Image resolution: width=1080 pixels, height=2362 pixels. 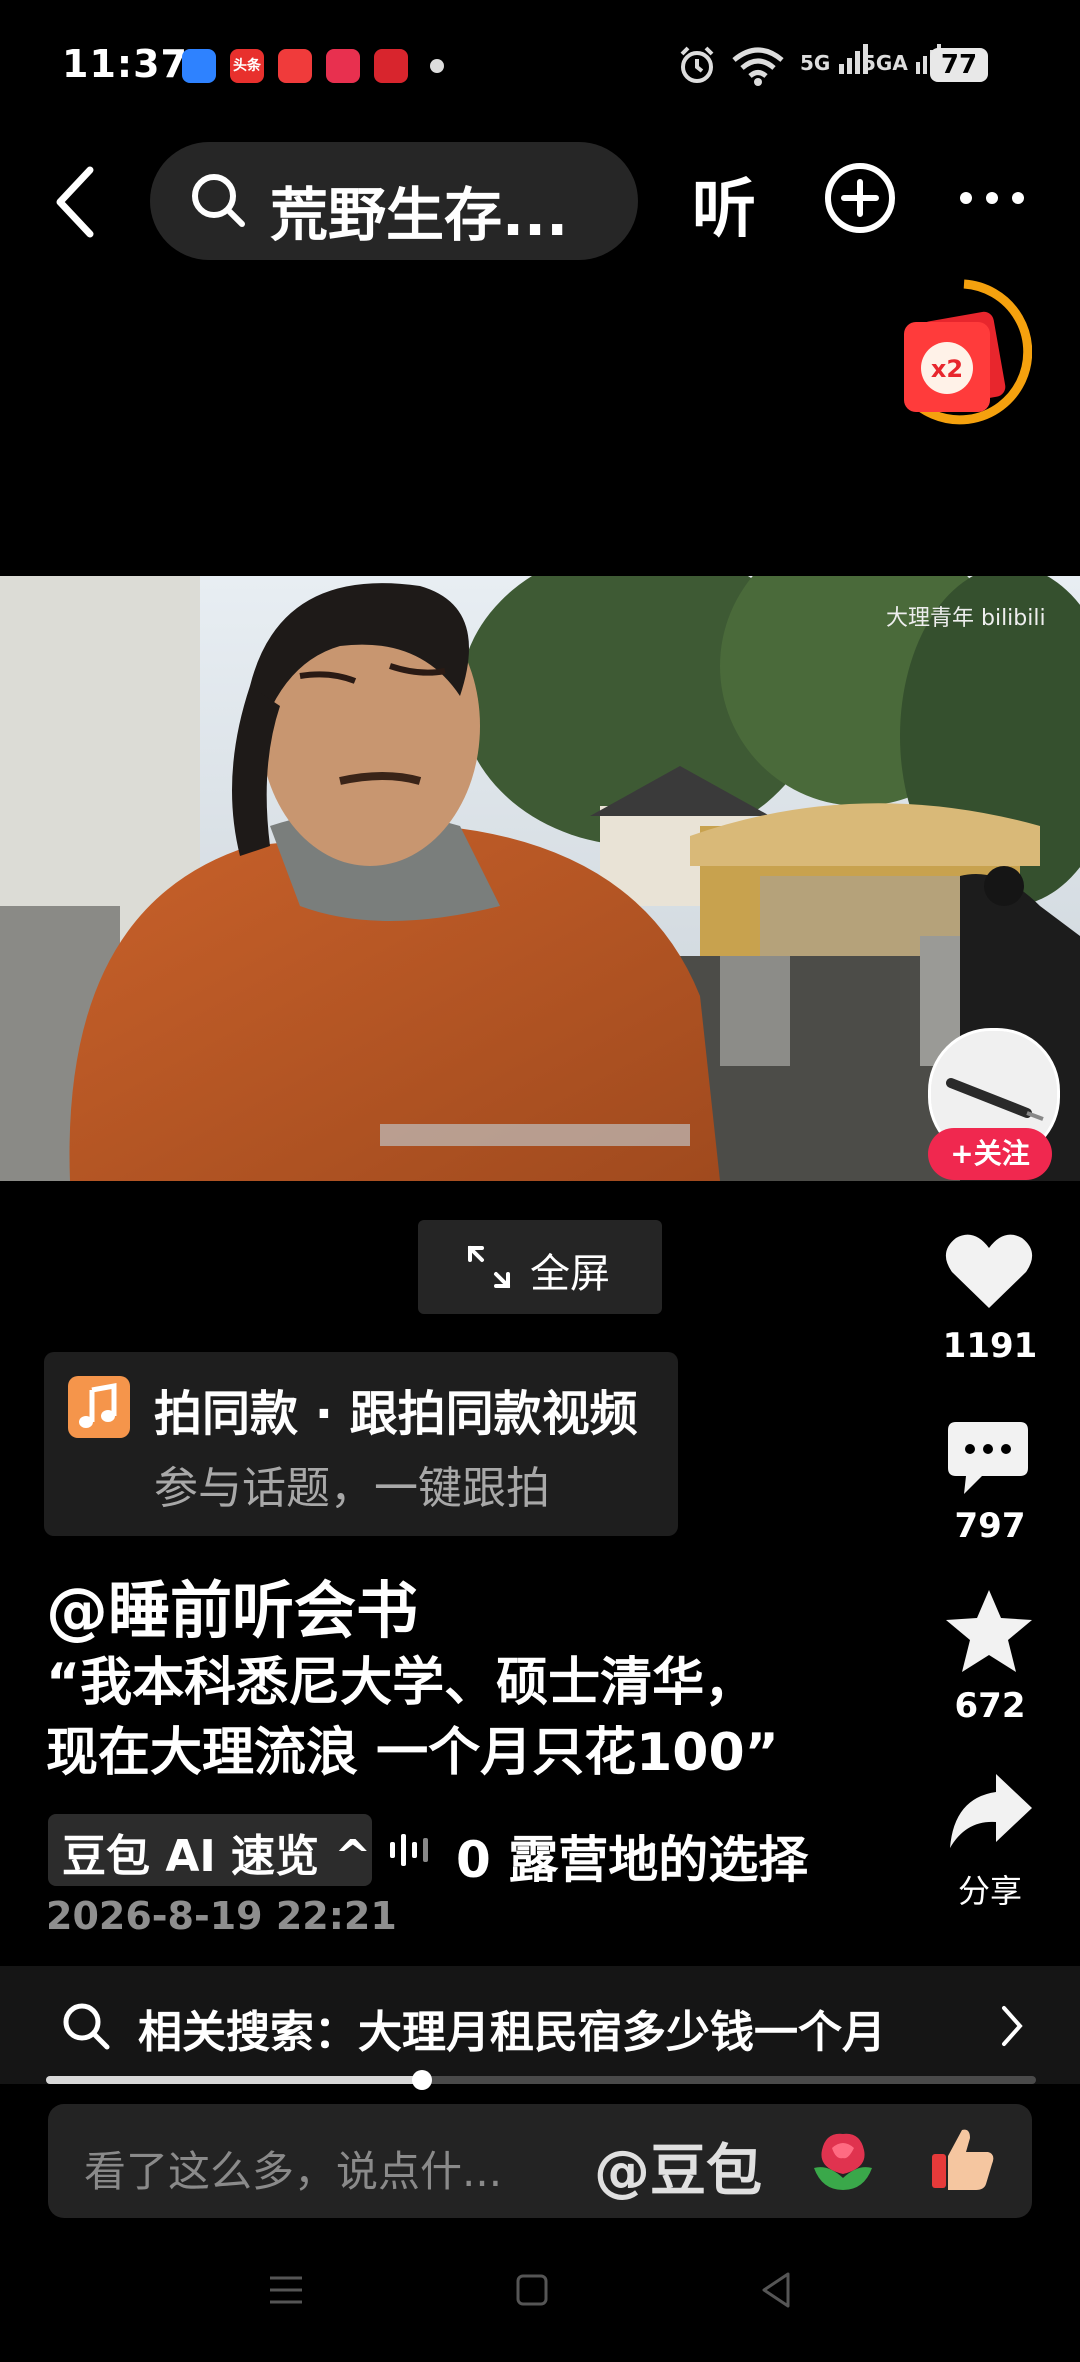 I want to click on signal-5ga: 5GA, so click(x=901, y=64).